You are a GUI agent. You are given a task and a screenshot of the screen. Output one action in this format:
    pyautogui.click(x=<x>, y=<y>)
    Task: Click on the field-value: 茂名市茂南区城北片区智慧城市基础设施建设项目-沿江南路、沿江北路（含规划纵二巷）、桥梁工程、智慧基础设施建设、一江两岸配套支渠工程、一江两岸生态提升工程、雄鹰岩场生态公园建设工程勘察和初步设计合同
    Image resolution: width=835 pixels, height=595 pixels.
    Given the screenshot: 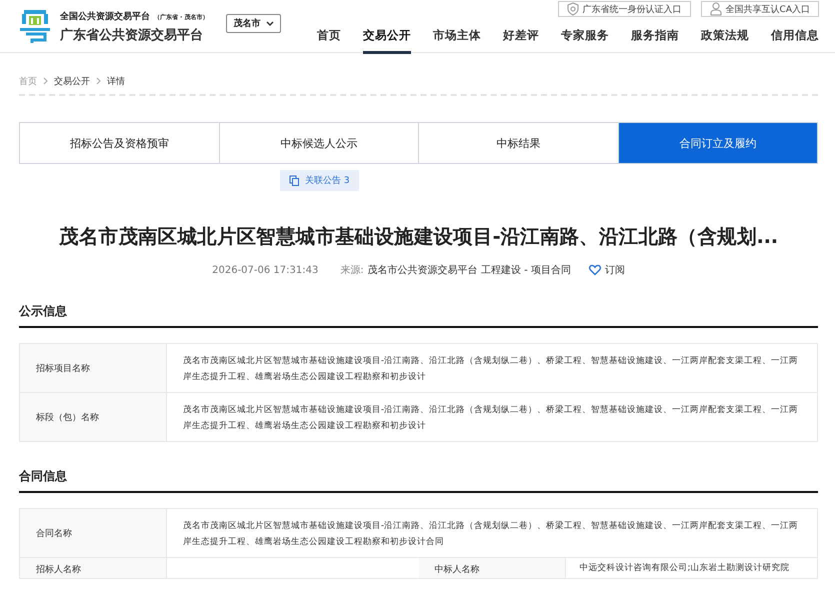 What is the action you would take?
    pyautogui.click(x=491, y=533)
    